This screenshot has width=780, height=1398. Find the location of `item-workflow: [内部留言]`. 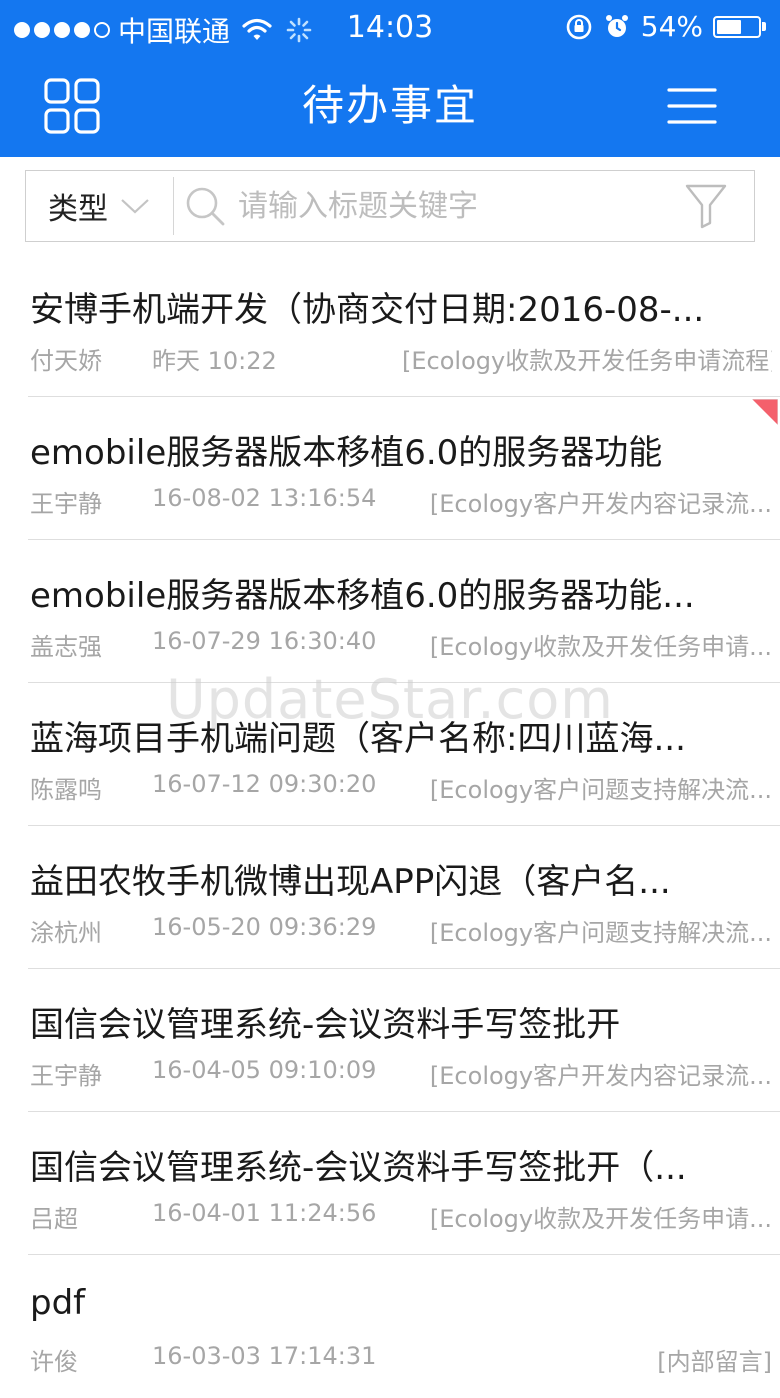

item-workflow: [内部留言] is located at coordinates (714, 1362).